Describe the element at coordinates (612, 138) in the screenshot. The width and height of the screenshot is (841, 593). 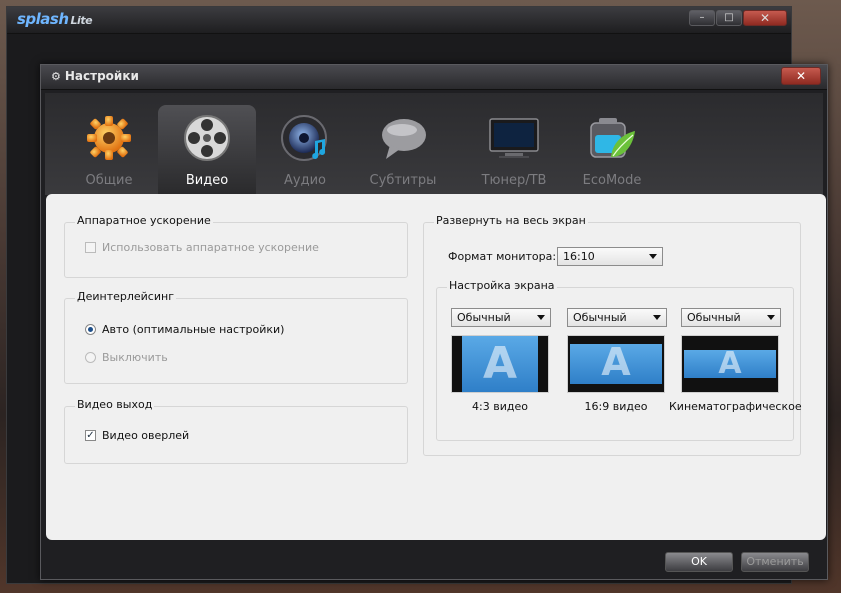
I see `battery-leaf-icon` at that location.